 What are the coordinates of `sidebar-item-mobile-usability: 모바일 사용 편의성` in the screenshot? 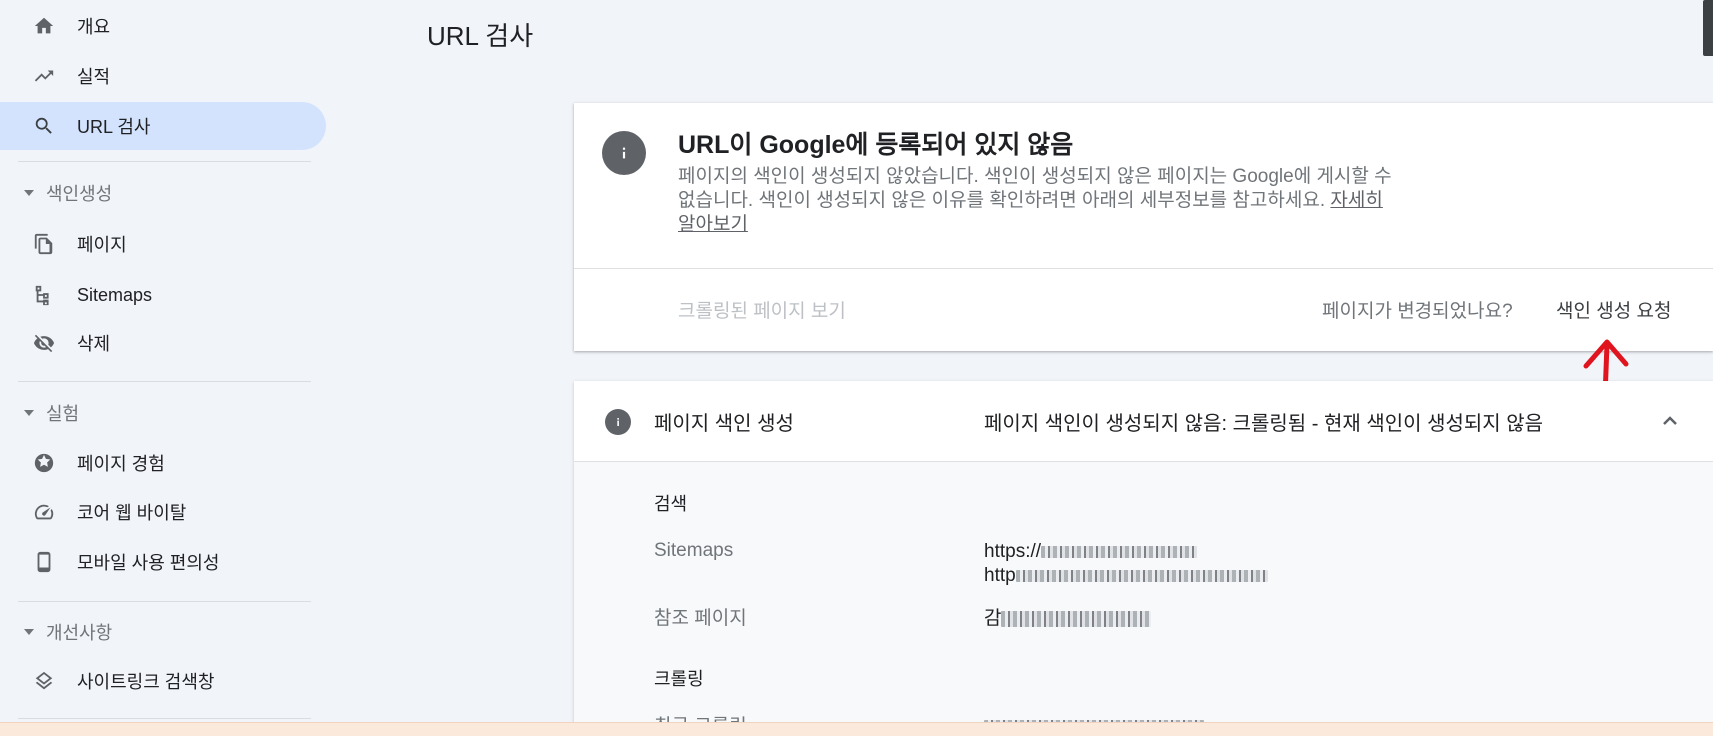 It's located at (163, 562).